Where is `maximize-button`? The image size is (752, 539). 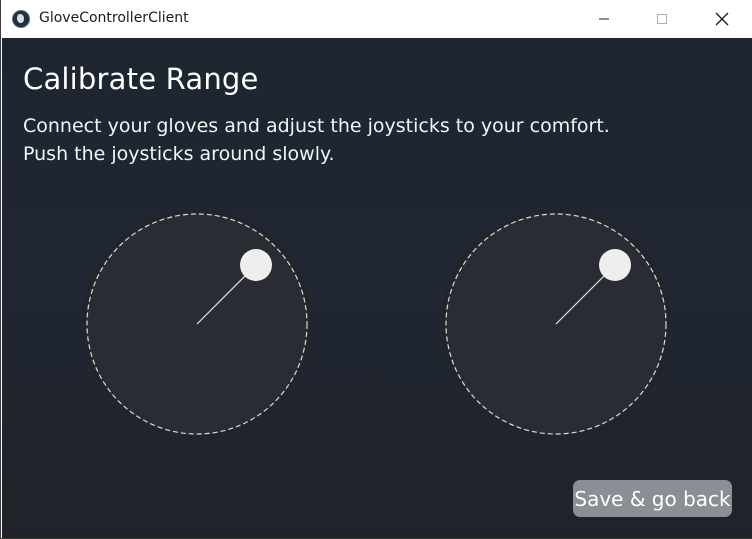 maximize-button is located at coordinates (662, 19).